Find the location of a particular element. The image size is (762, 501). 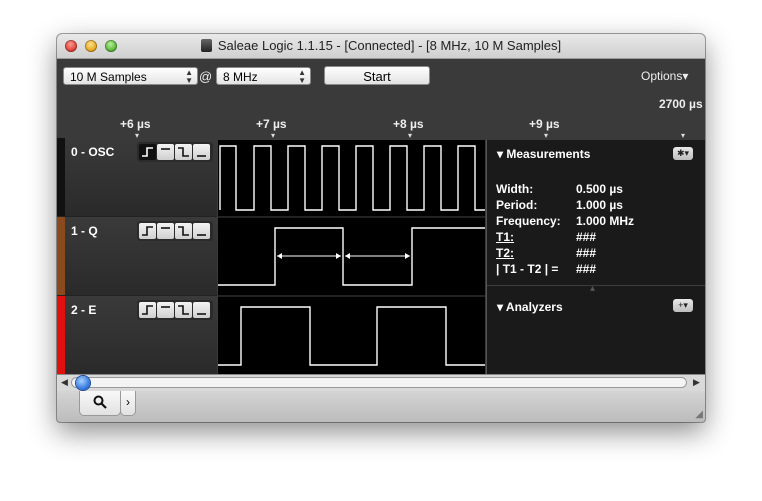

measurements-title: Measurements is located at coordinates (548, 154).